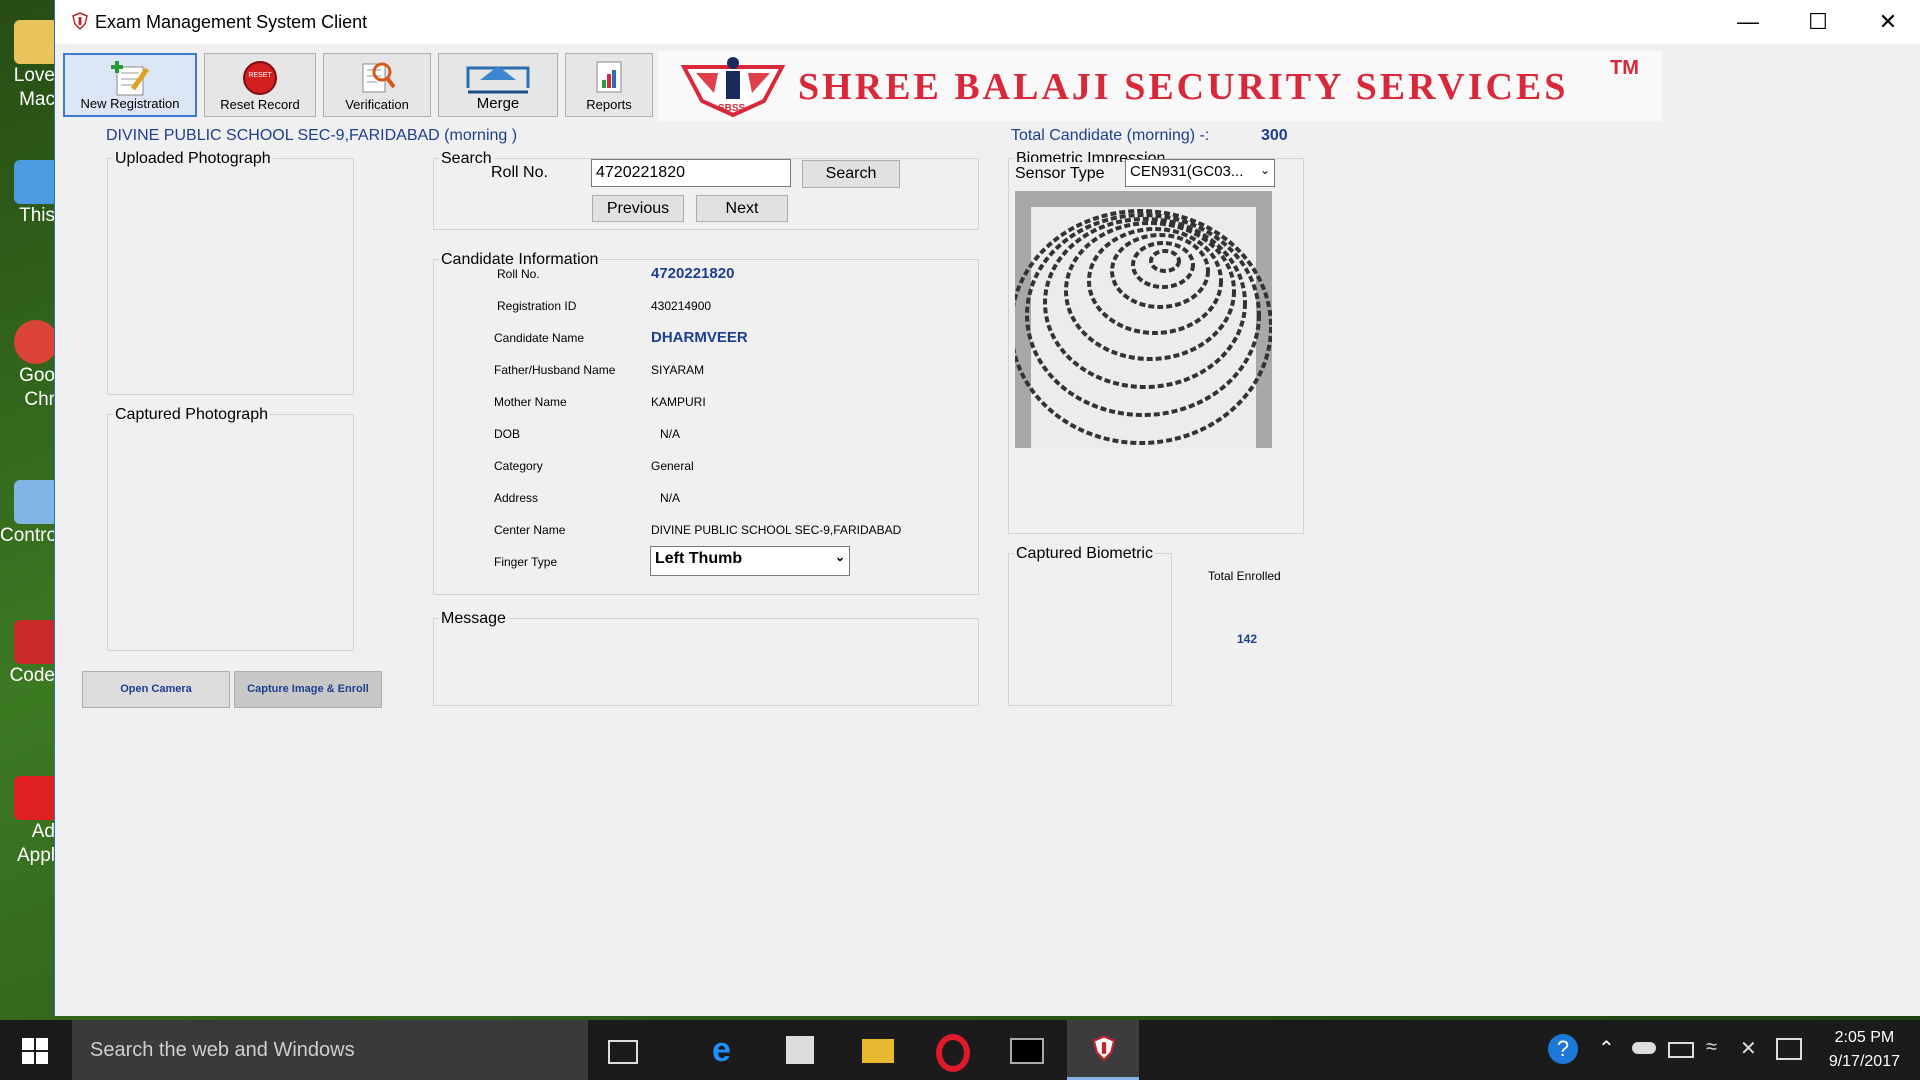 The image size is (1920, 1080). Describe the element at coordinates (308, 689) in the screenshot. I see `capture-enroll-button: Capture Image & Enroll` at that location.